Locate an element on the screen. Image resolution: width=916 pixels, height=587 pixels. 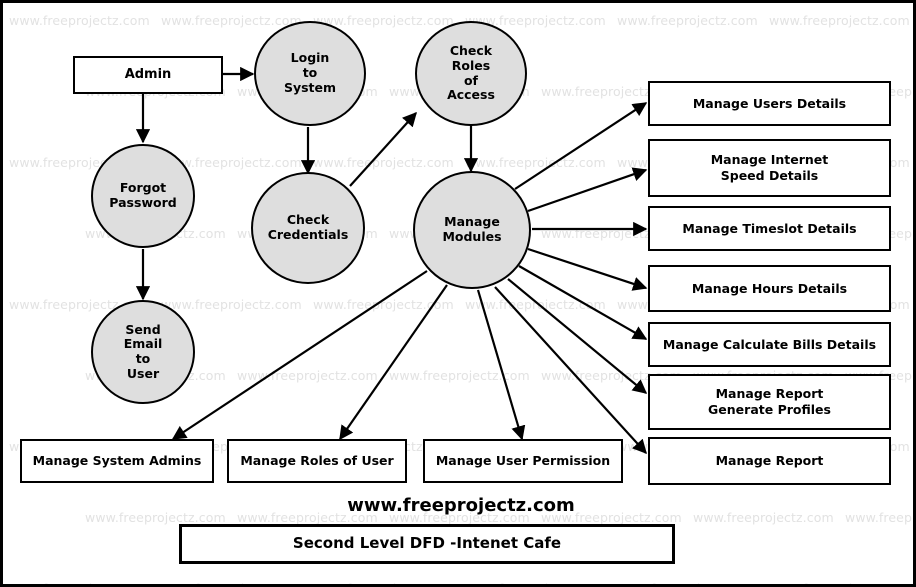
process-check-credentials: Check Credentials is located at coordinates (308, 228).